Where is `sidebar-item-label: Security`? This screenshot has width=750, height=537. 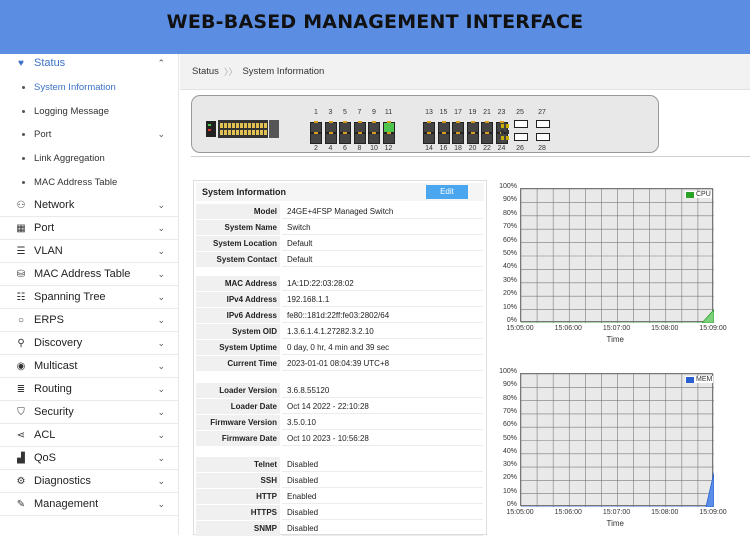 sidebar-item-label: Security is located at coordinates (54, 412).